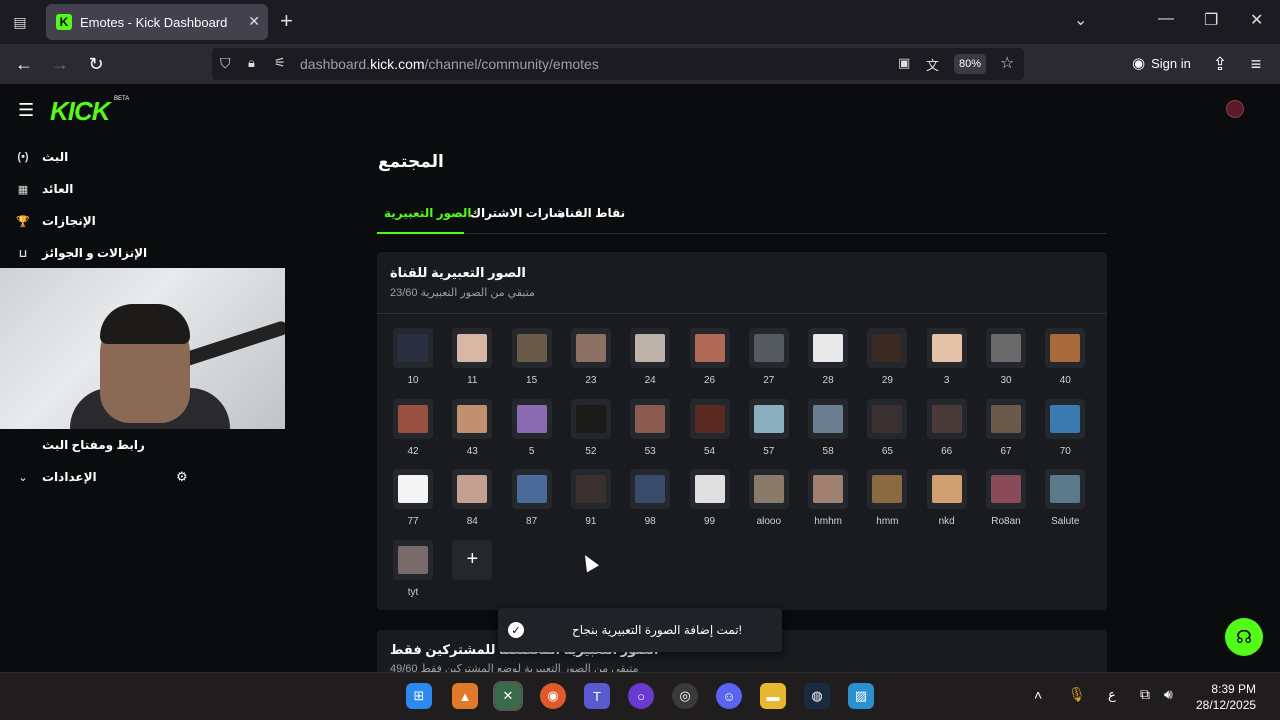 The width and height of the screenshot is (1280, 720). What do you see at coordinates (1168, 694) in the screenshot?
I see `volume-icon: 🔊︎` at bounding box center [1168, 694].